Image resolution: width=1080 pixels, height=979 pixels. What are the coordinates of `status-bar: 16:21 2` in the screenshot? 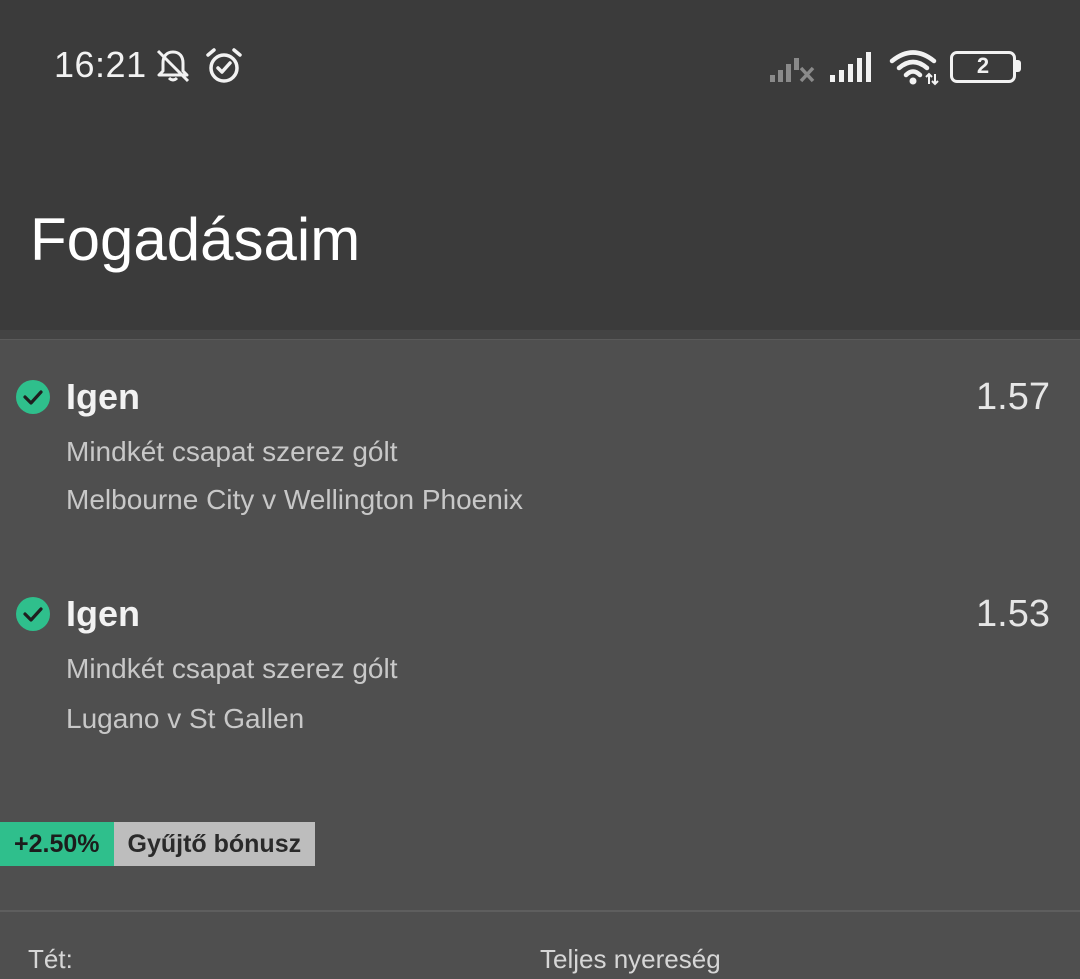 It's located at (540, 65).